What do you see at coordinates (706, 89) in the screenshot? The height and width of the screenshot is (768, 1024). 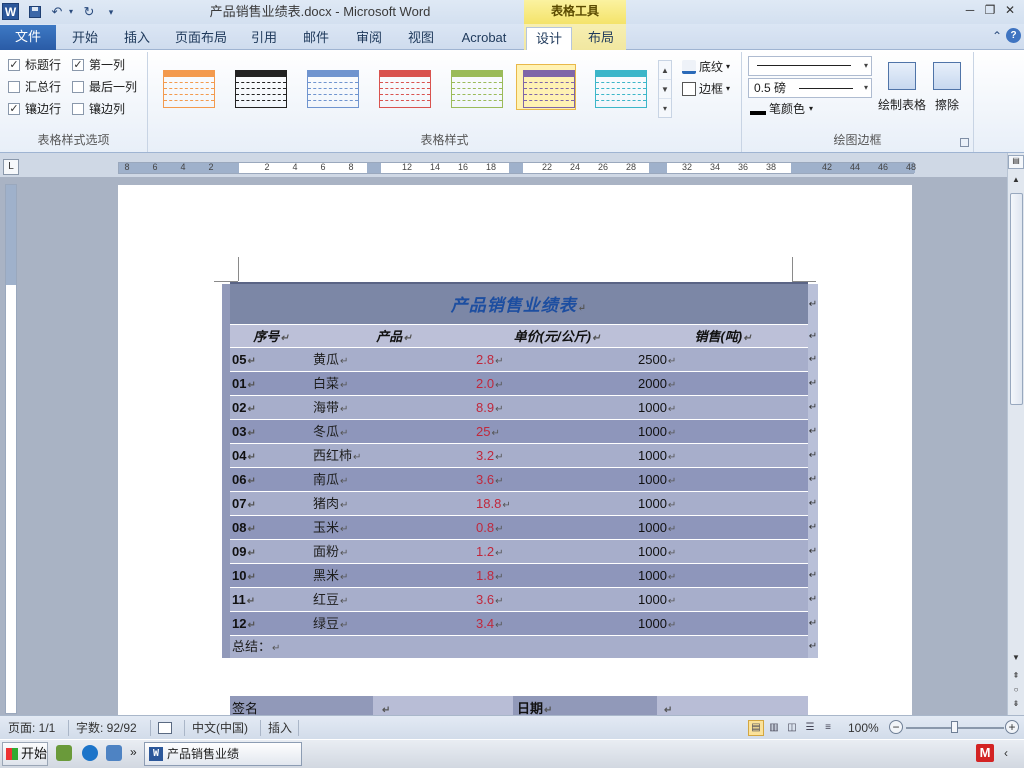 I see `borders-button: 边框 ▾` at bounding box center [706, 89].